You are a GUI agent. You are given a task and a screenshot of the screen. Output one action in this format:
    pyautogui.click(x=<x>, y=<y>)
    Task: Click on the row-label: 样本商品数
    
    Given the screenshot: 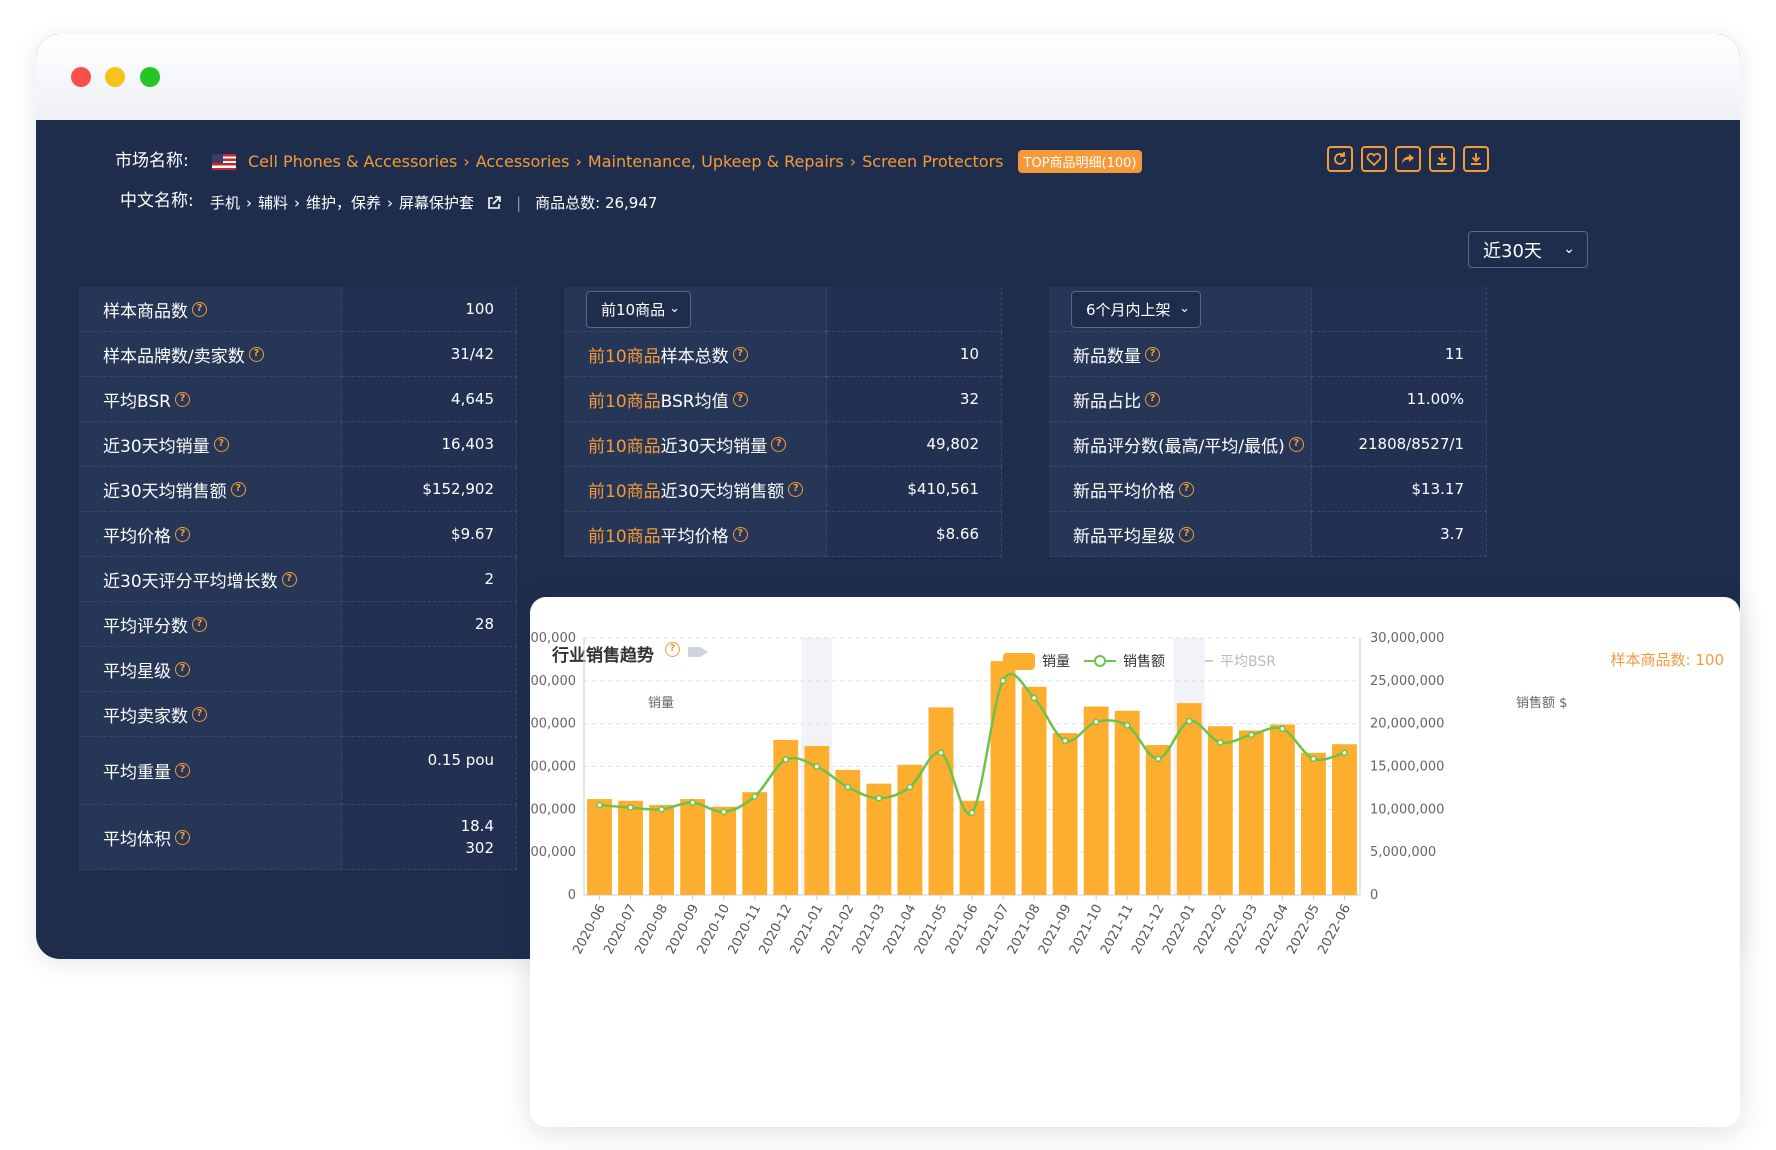 What is the action you would take?
    pyautogui.click(x=145, y=311)
    